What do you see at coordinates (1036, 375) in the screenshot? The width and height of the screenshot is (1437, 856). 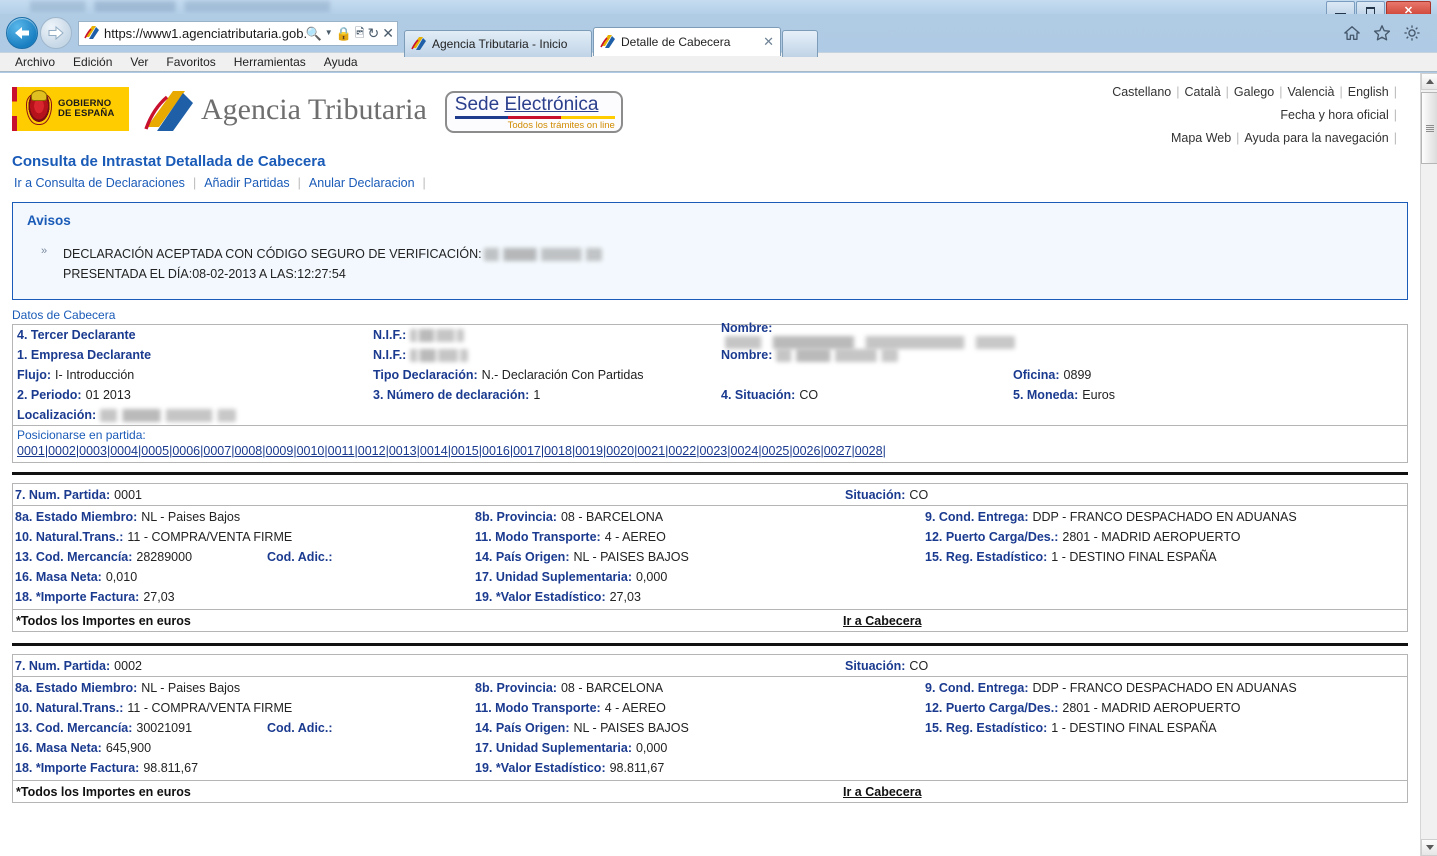 I see `label-oficina: Oficina:` at bounding box center [1036, 375].